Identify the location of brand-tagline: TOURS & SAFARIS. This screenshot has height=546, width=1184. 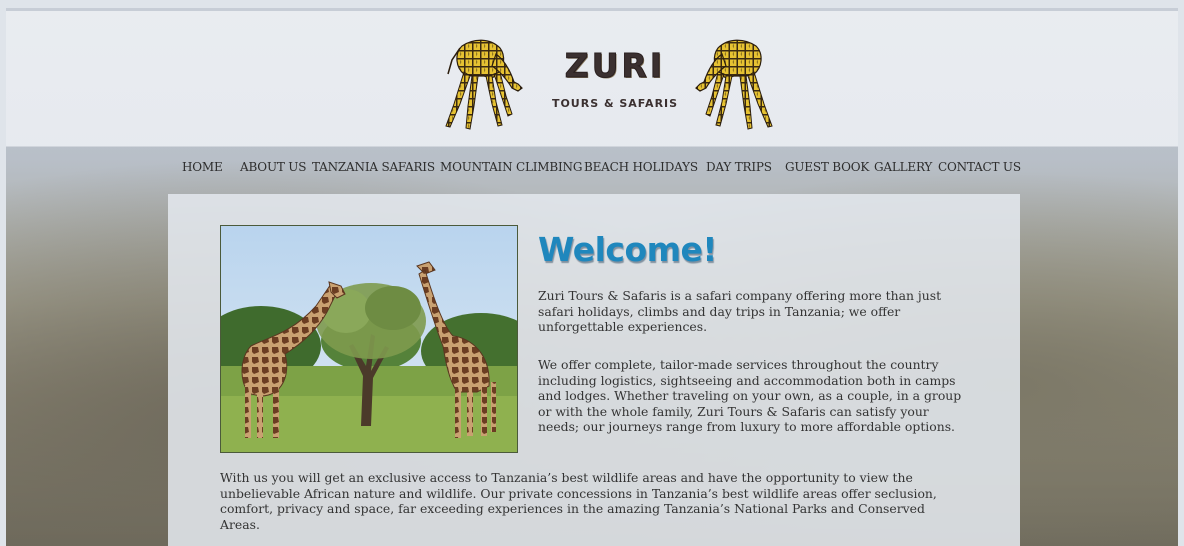
(615, 103).